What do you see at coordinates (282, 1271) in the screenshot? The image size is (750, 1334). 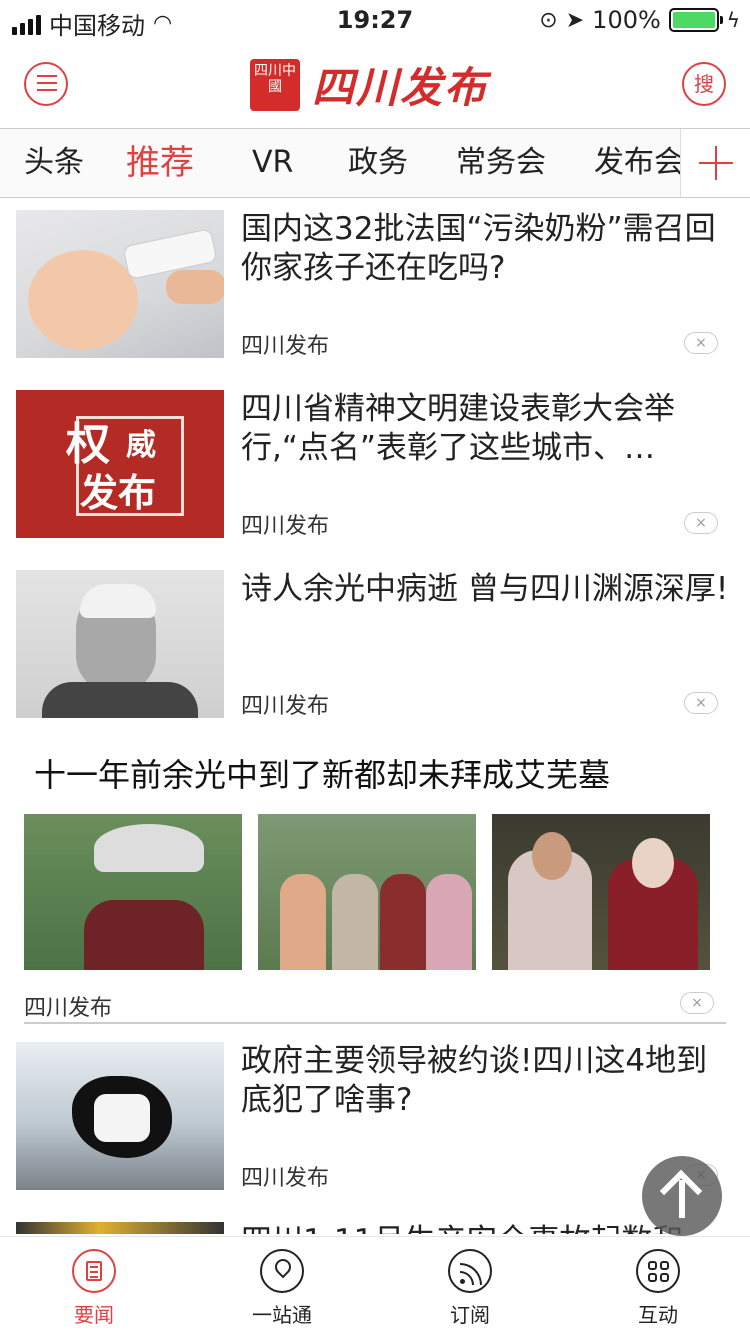 I see `location-pin-icon` at bounding box center [282, 1271].